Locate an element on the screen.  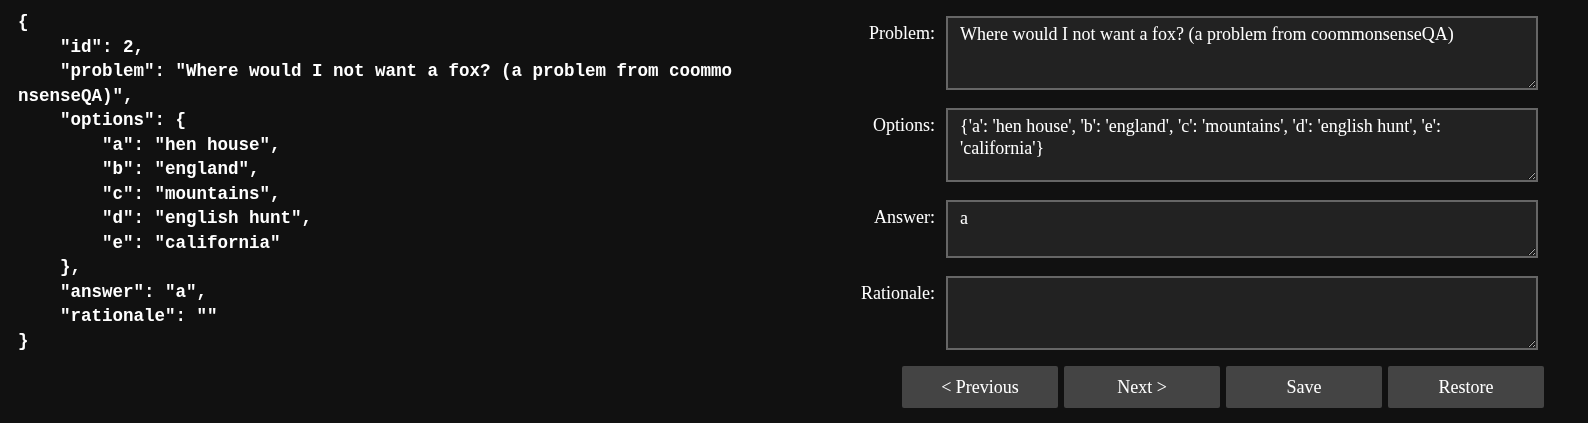
form-button: Next > is located at coordinates (1142, 387).